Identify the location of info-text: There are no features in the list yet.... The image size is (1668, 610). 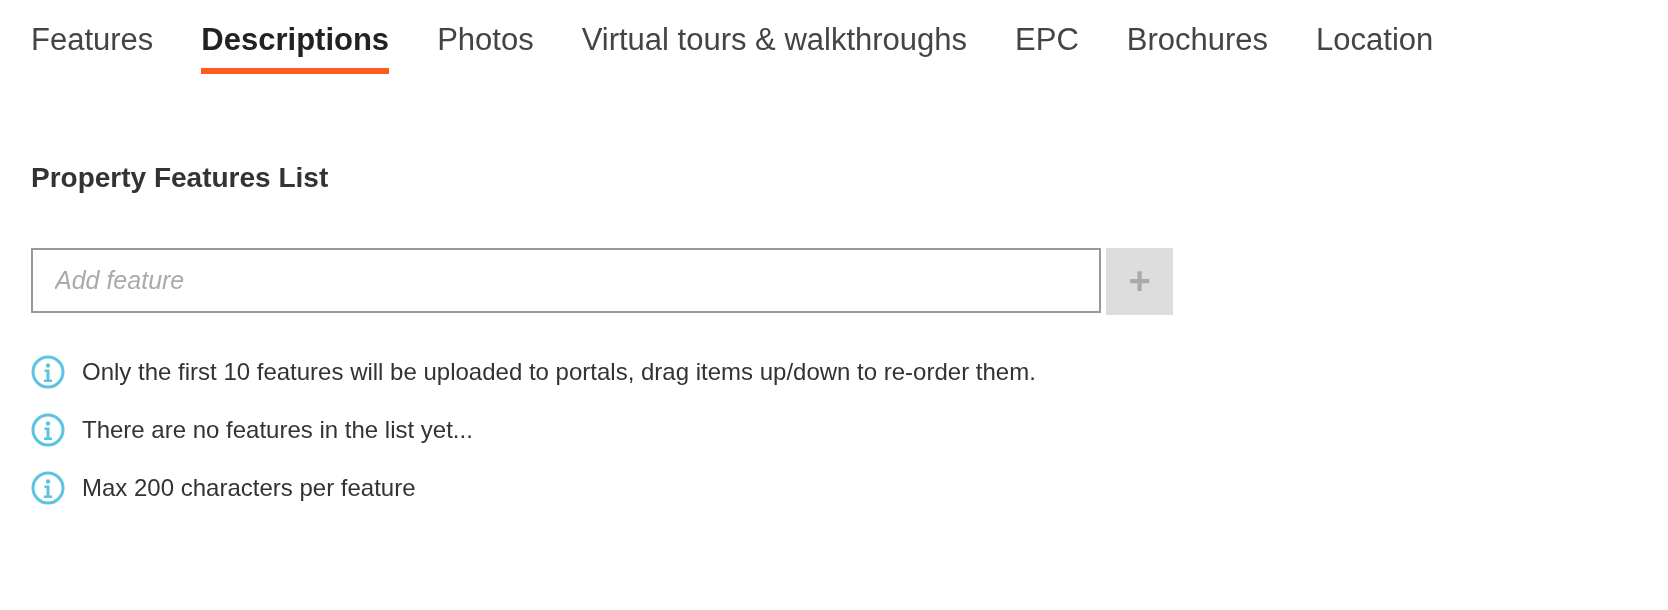
(277, 430).